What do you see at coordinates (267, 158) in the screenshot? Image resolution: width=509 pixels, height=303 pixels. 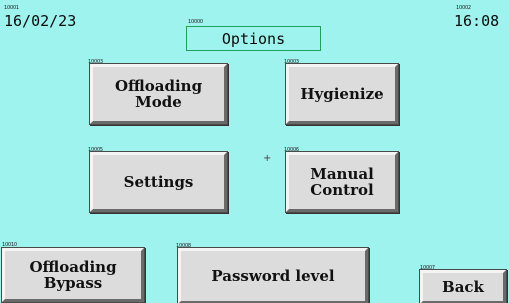 I see `center-marker: +` at bounding box center [267, 158].